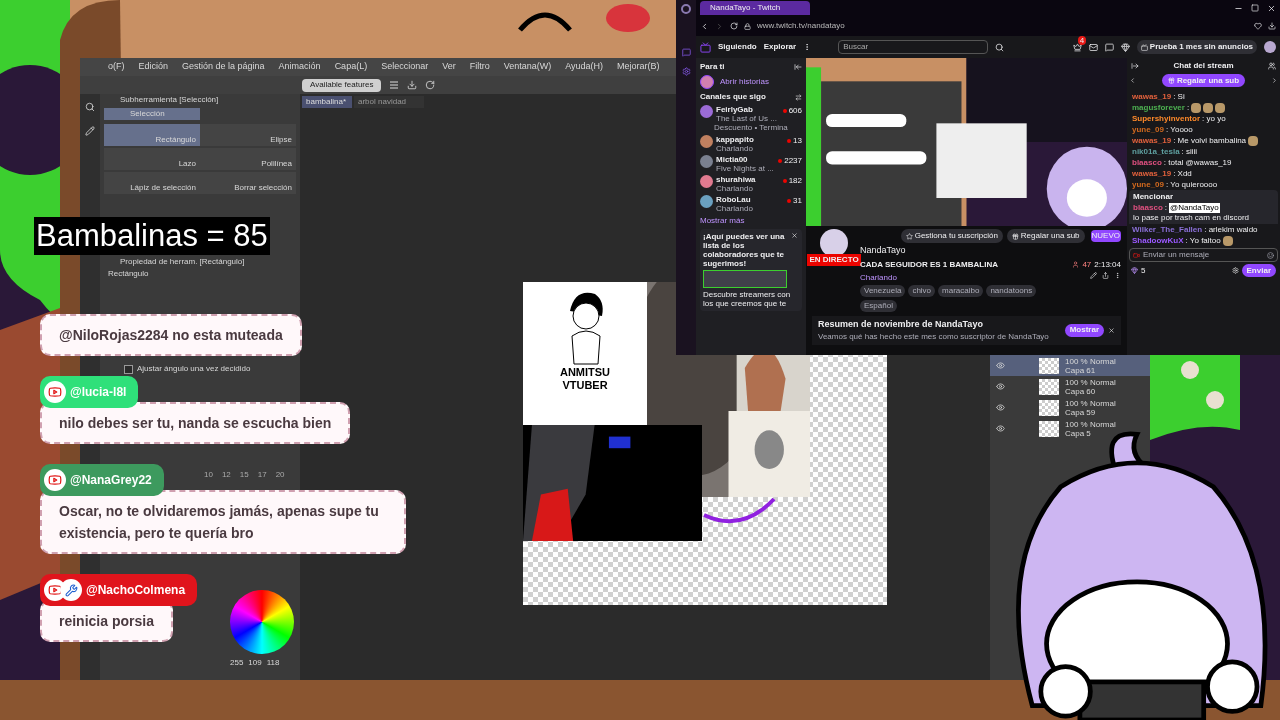  What do you see at coordinates (1011, 290) in the screenshot?
I see `tag: nandatoons` at bounding box center [1011, 290].